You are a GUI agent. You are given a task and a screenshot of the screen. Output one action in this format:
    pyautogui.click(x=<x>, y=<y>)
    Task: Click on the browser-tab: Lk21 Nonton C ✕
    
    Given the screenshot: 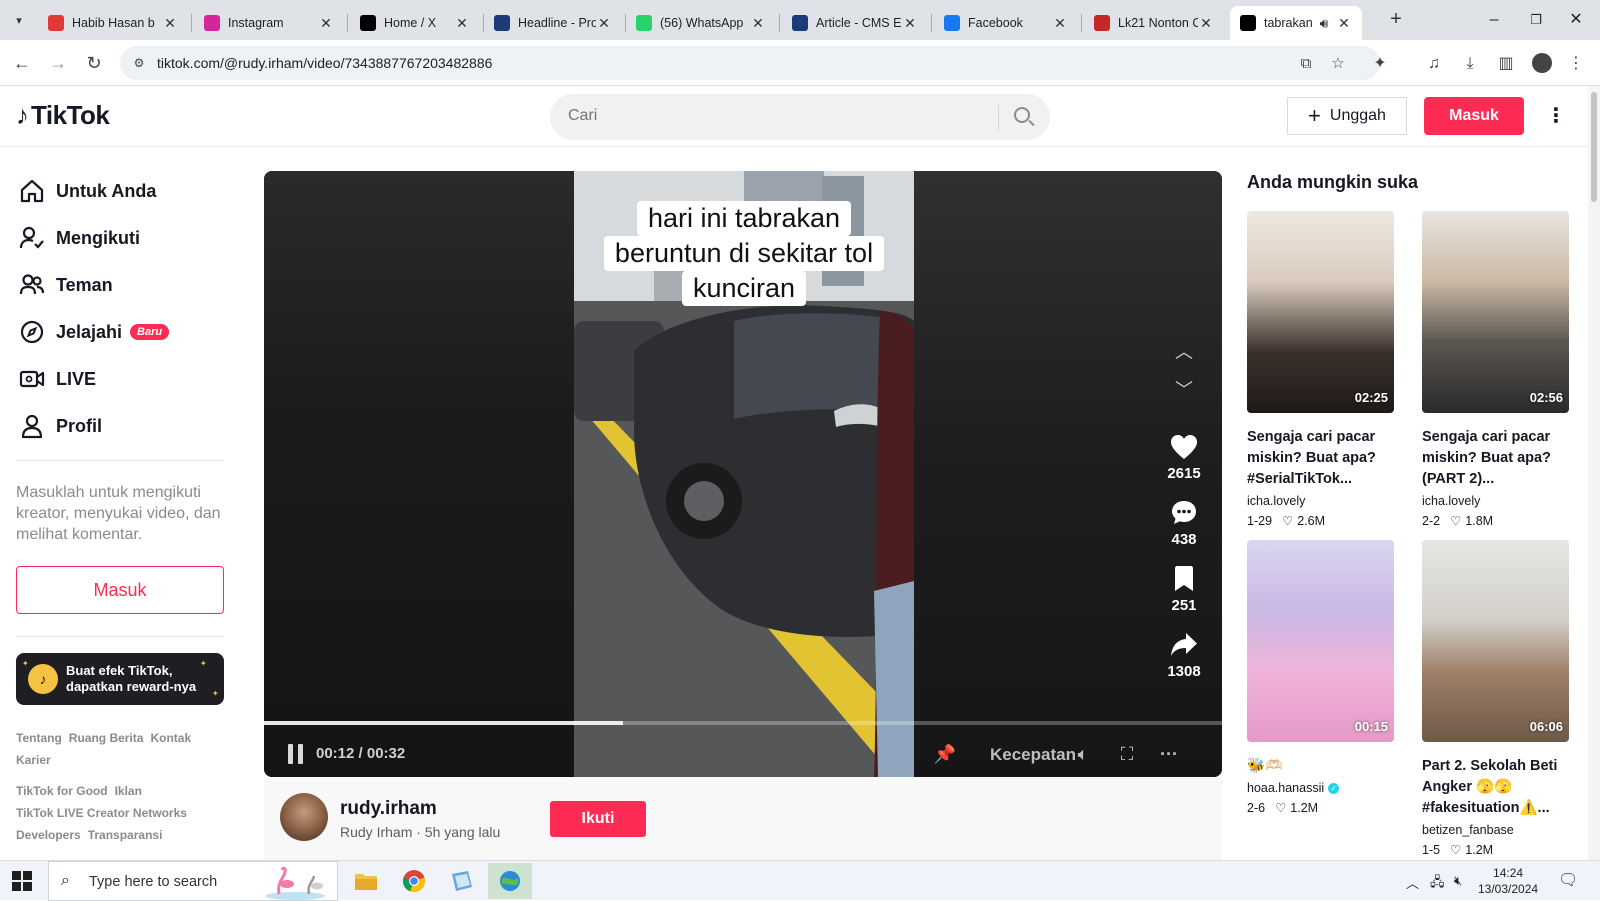 What is the action you would take?
    pyautogui.click(x=1154, y=23)
    